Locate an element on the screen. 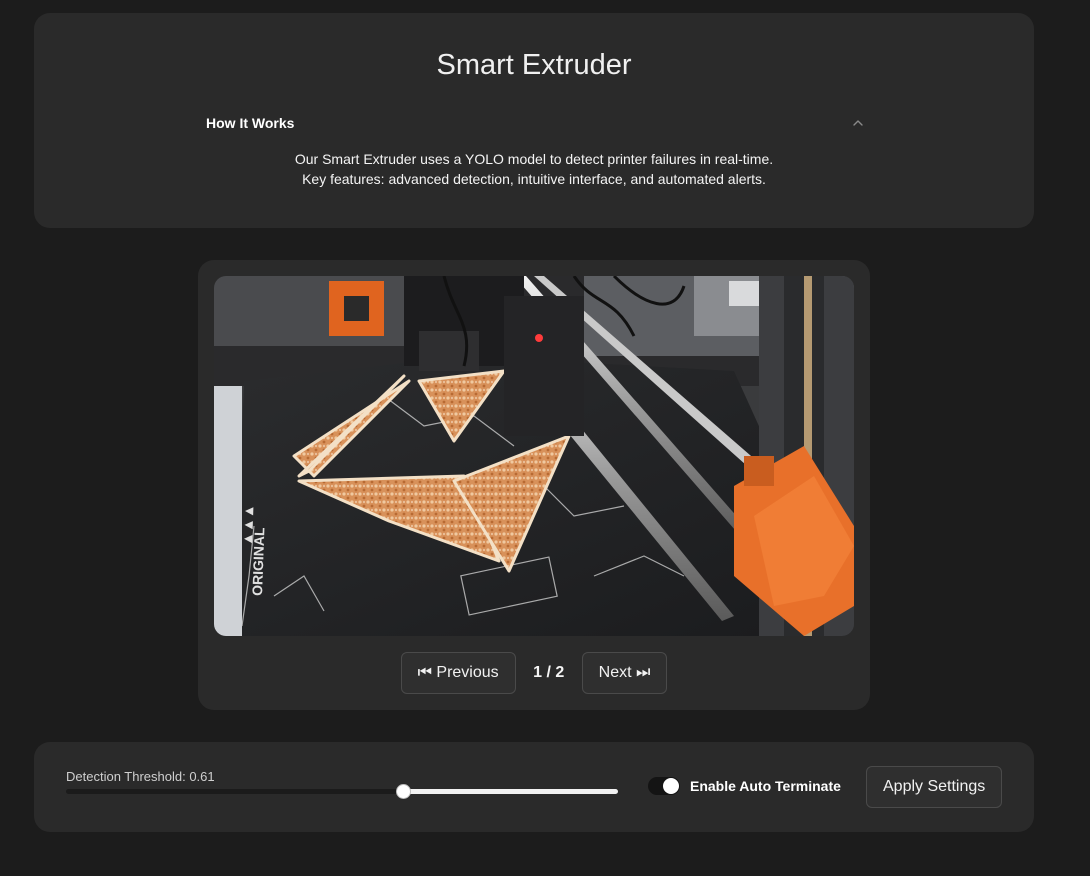 The height and width of the screenshot is (876, 1090). apply-settings-button: Apply Settings is located at coordinates (934, 787).